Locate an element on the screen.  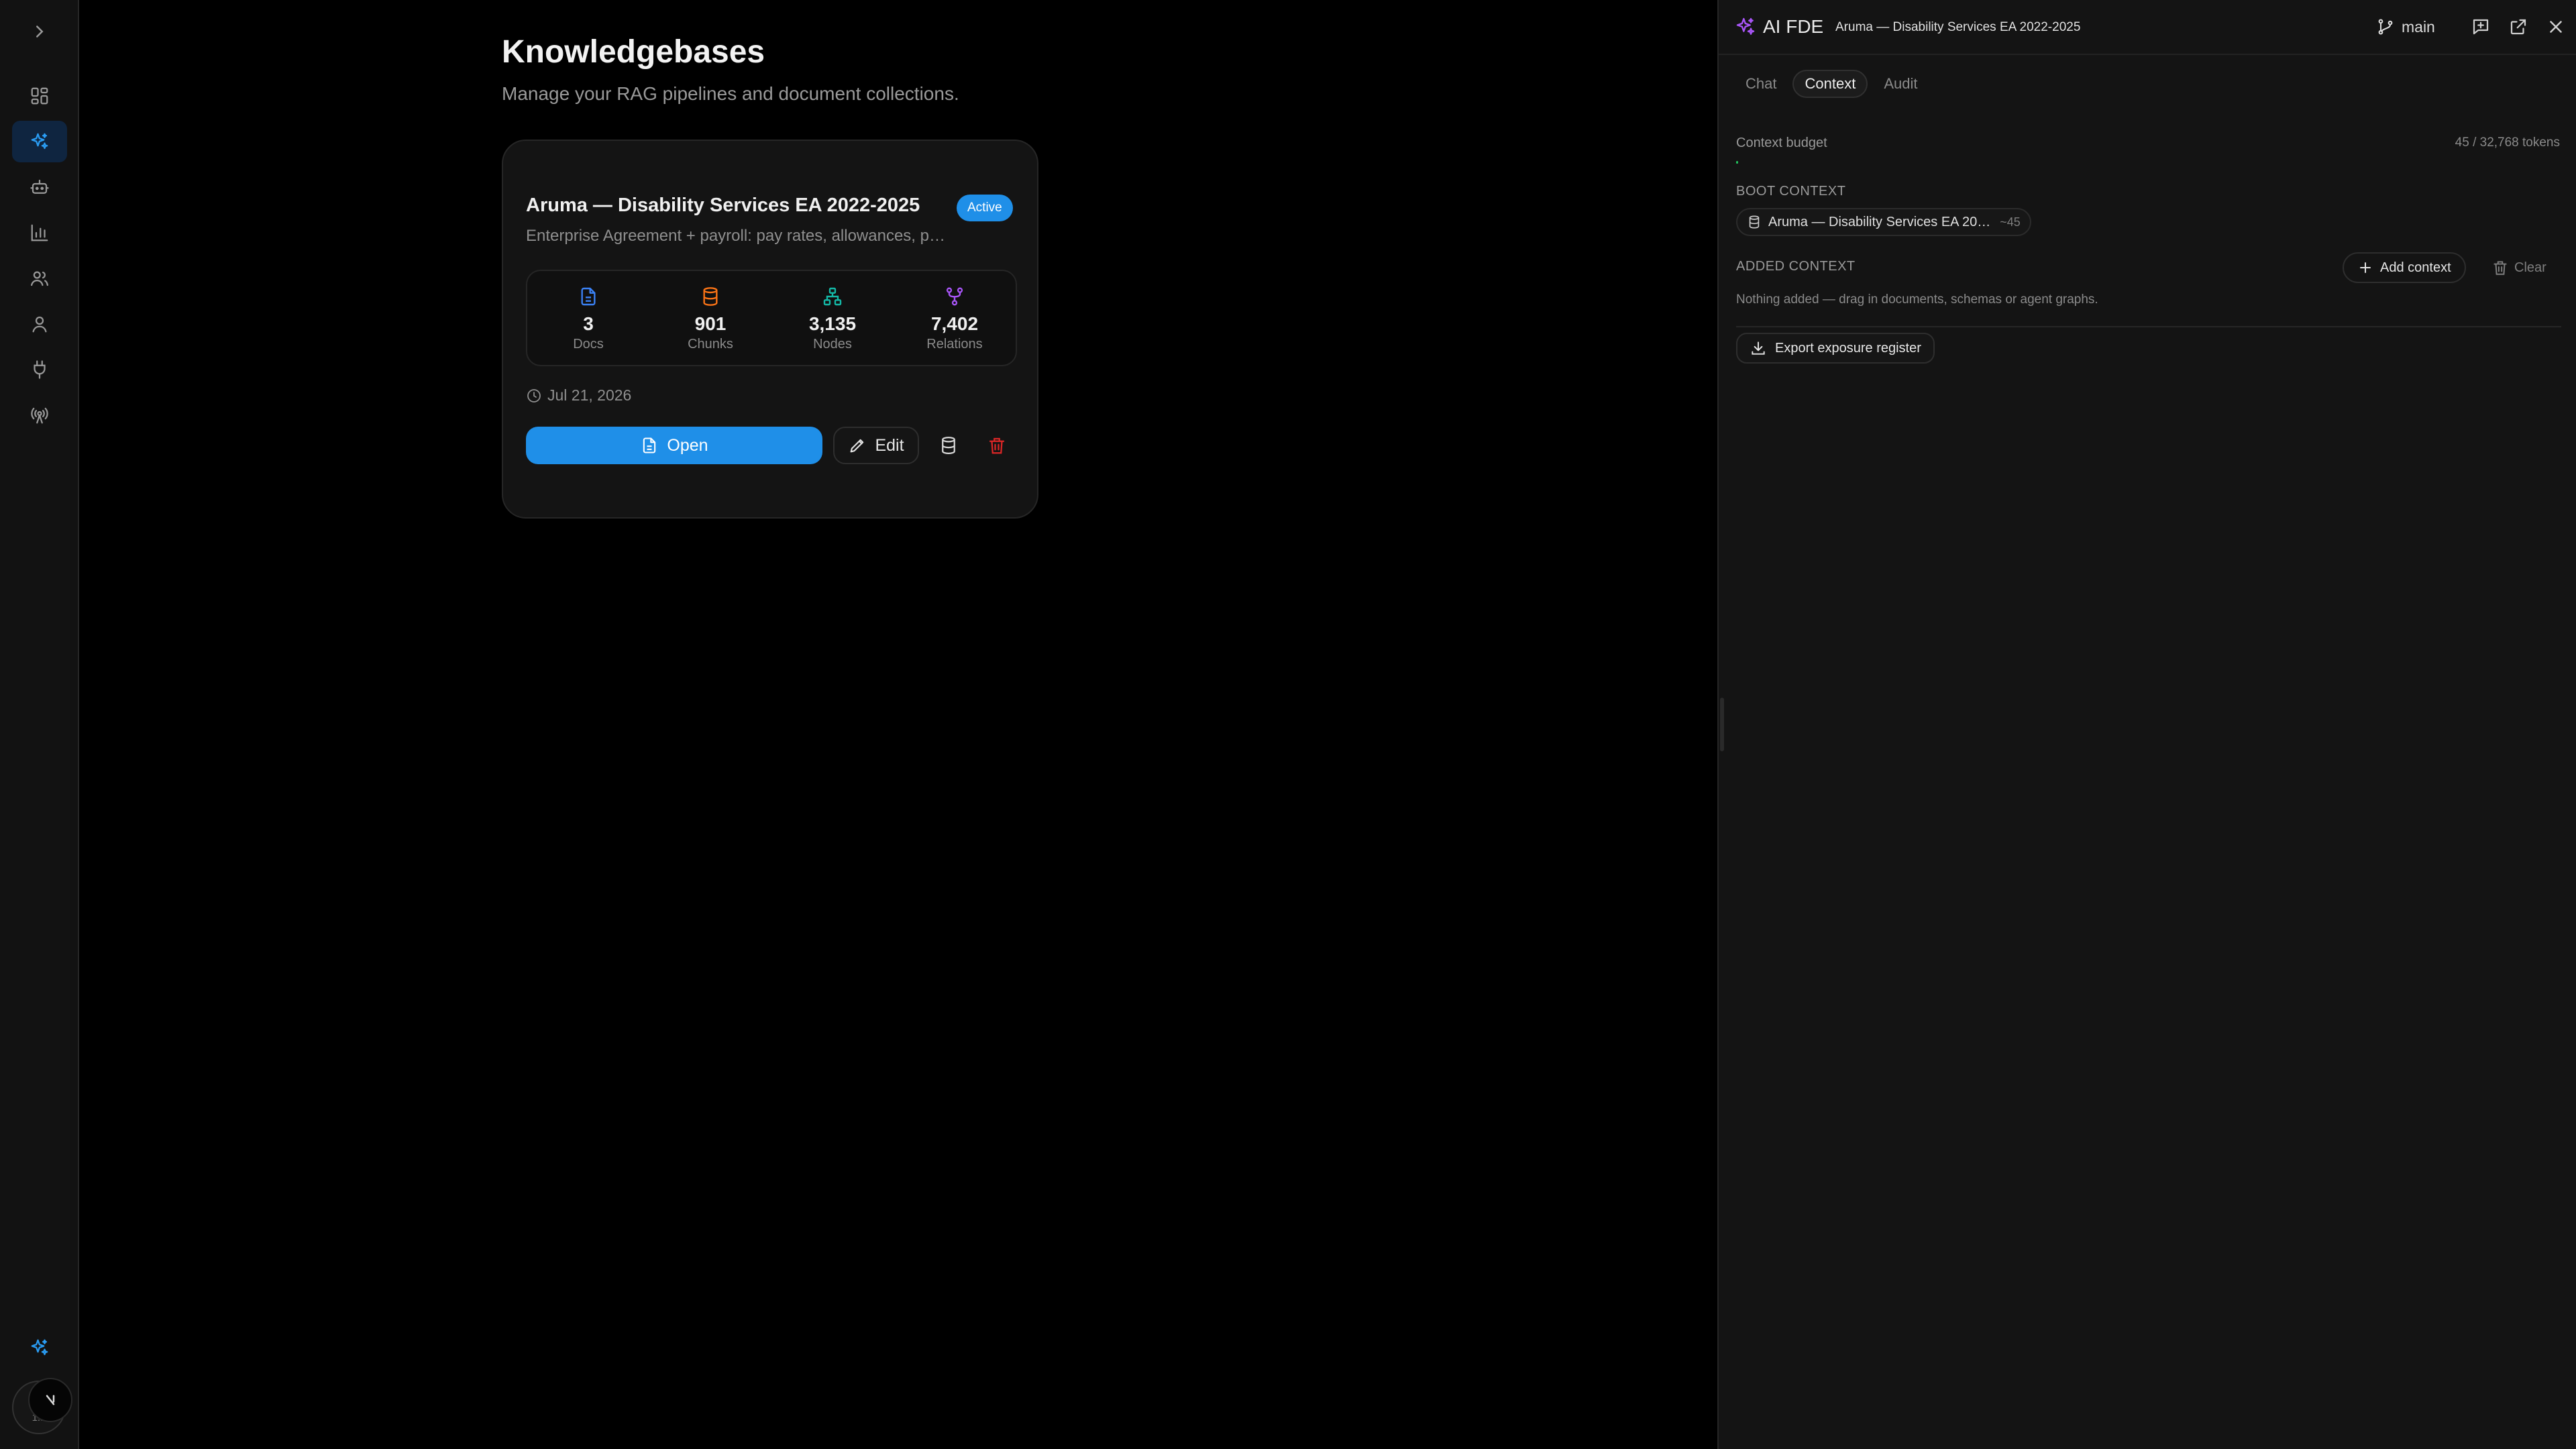
network-icon is located at coordinates (832, 296).